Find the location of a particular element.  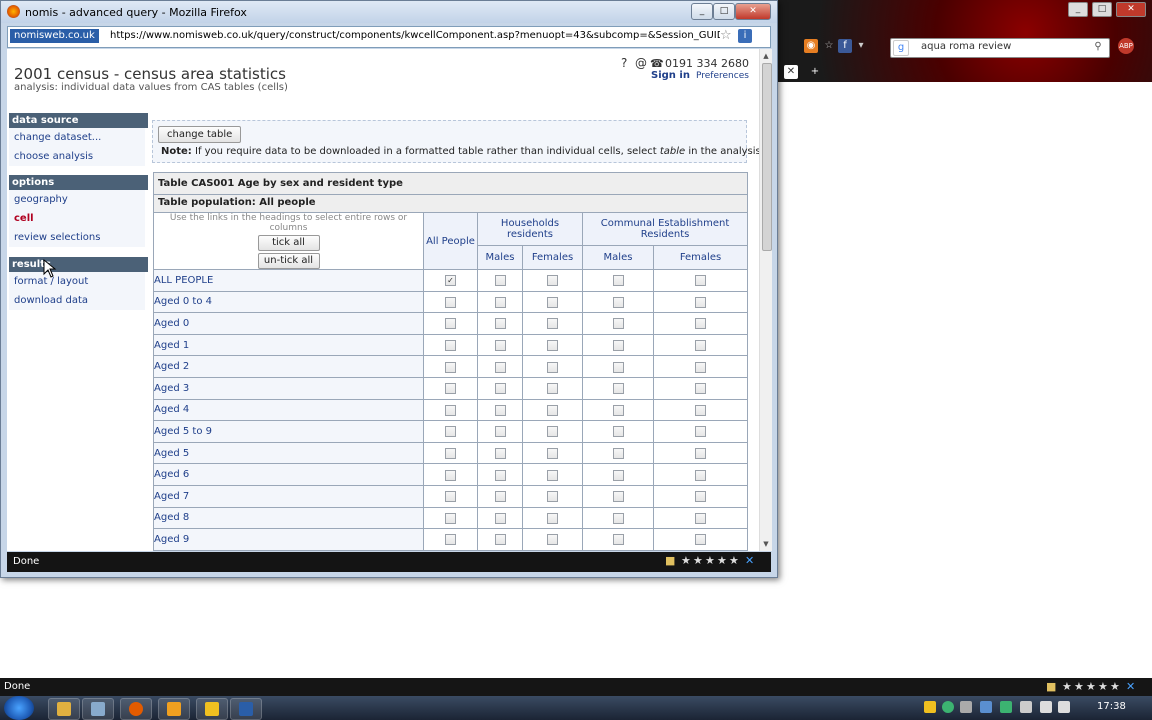

new-tab-icon: + is located at coordinates (815, 72).